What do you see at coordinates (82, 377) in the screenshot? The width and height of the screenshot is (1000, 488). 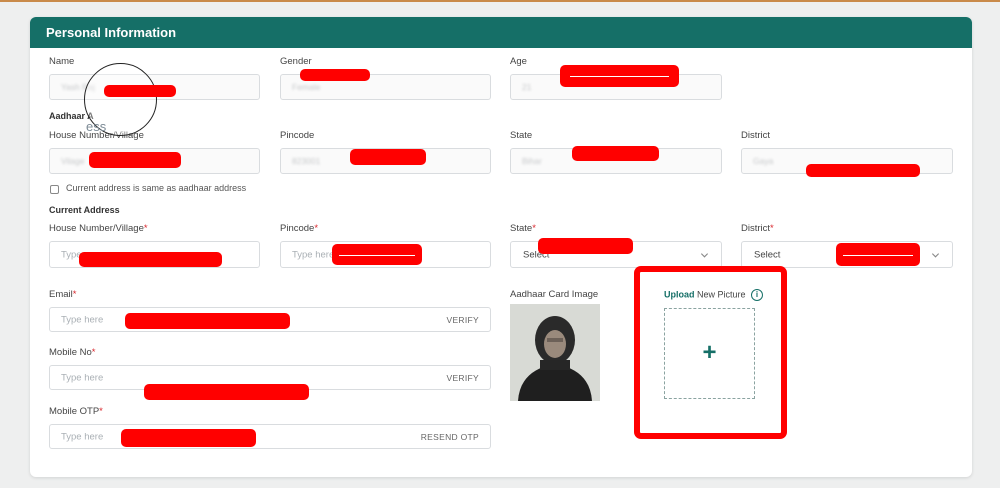 I see `mobile-placeholder: Type here` at bounding box center [82, 377].